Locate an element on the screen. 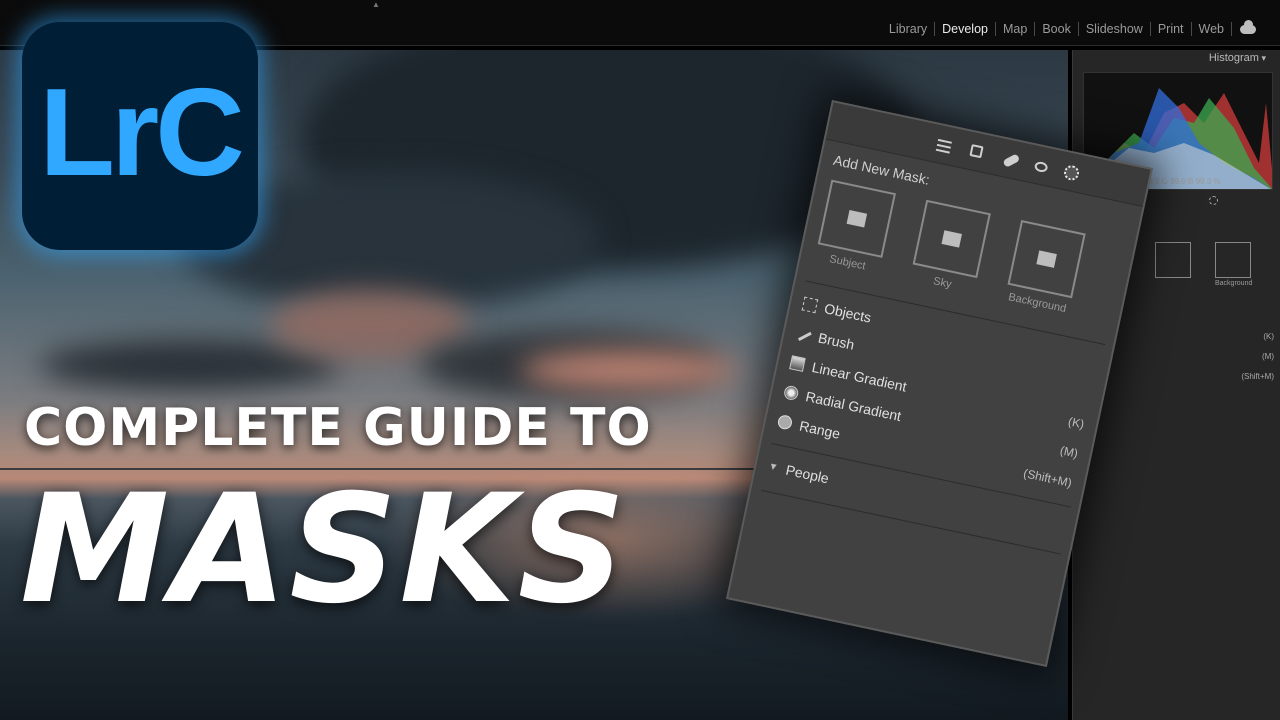 The height and width of the screenshot is (720, 1280). lightroom-classic-logo: LrC is located at coordinates (140, 136).